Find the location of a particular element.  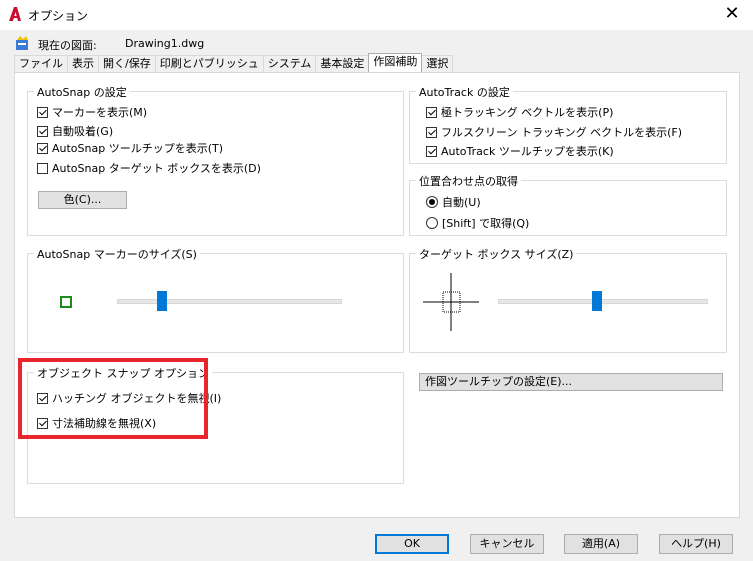

polar-vector-checkbox: 極トラッキング ベクトルを表示(P) is located at coordinates (519, 112).